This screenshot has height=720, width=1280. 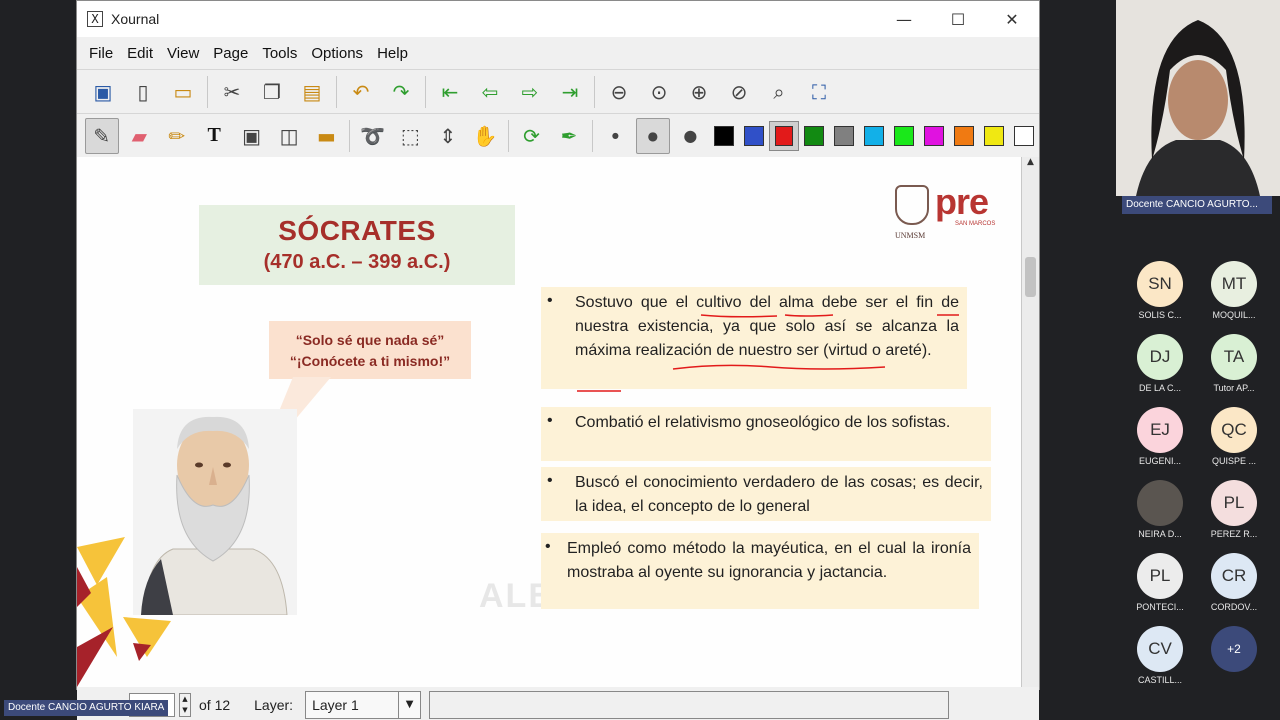 I want to click on zoom-set-icon: ⌕, so click(x=779, y=92).